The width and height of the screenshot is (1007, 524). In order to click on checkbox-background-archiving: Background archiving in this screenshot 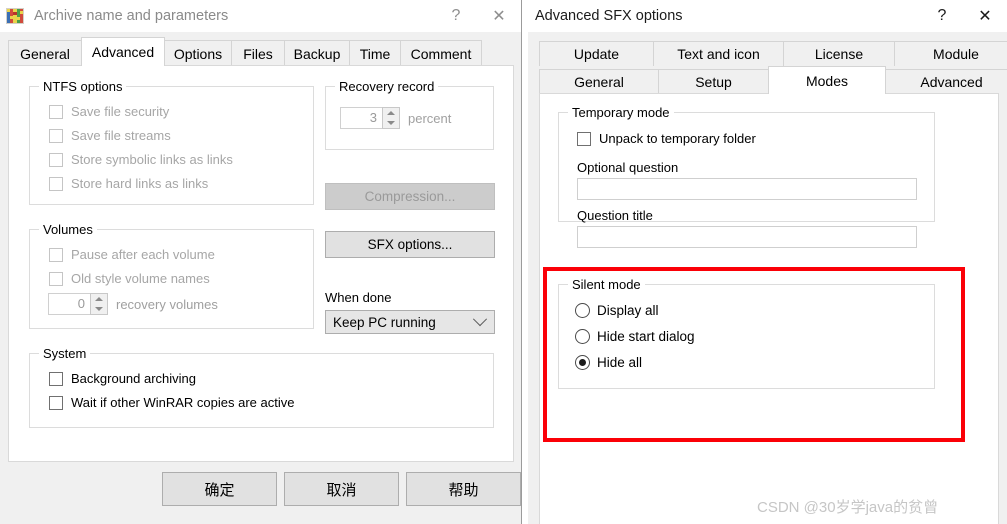, I will do `click(122, 378)`.